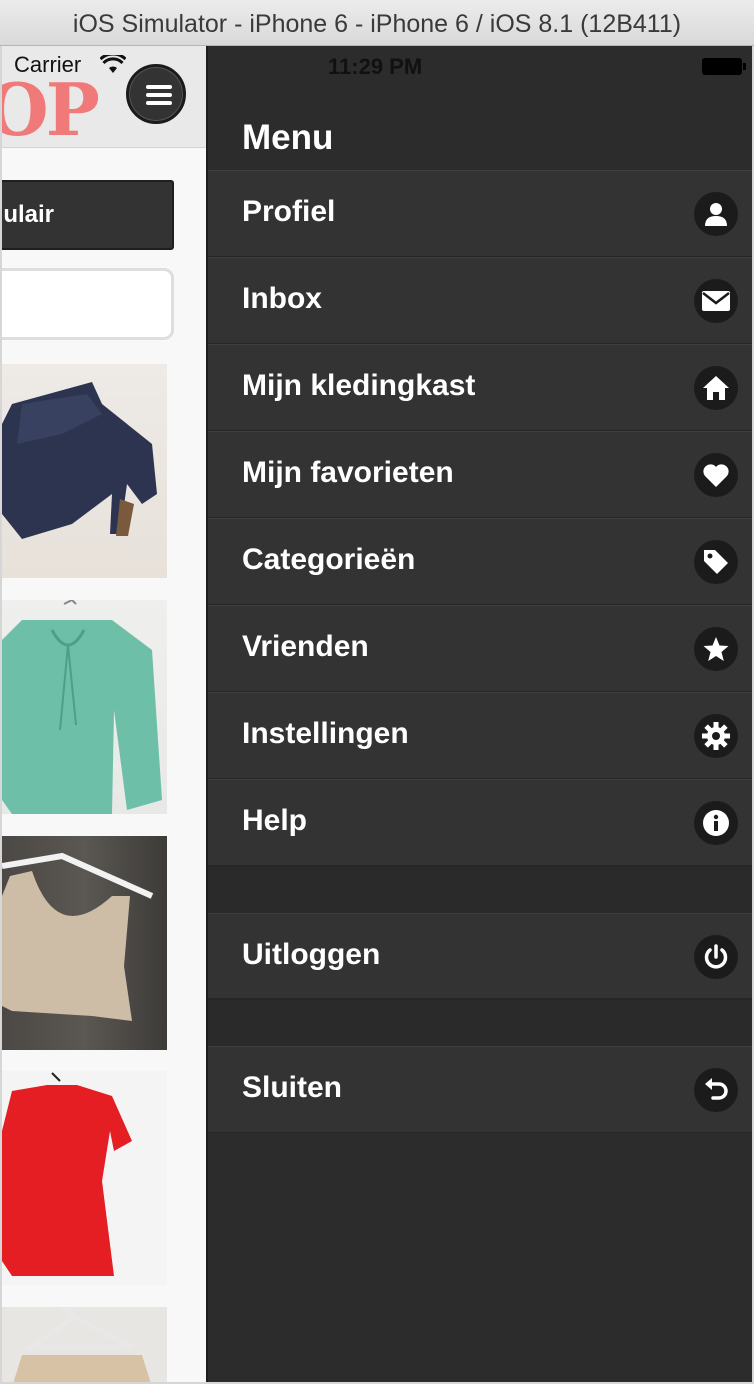 This screenshot has height=1384, width=754. Describe the element at coordinates (716, 1090) in the screenshot. I see `undo-icon` at that location.